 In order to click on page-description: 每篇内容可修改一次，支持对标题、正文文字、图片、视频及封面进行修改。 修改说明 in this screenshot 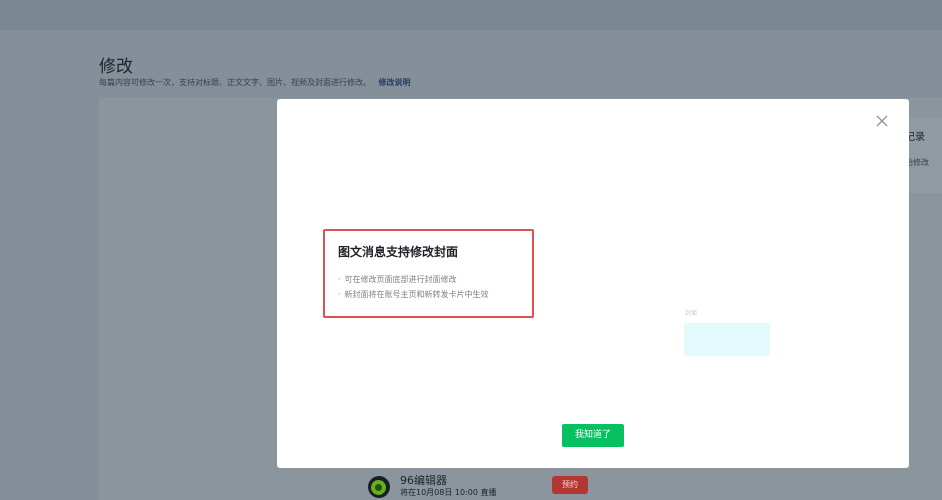, I will do `click(255, 82)`.